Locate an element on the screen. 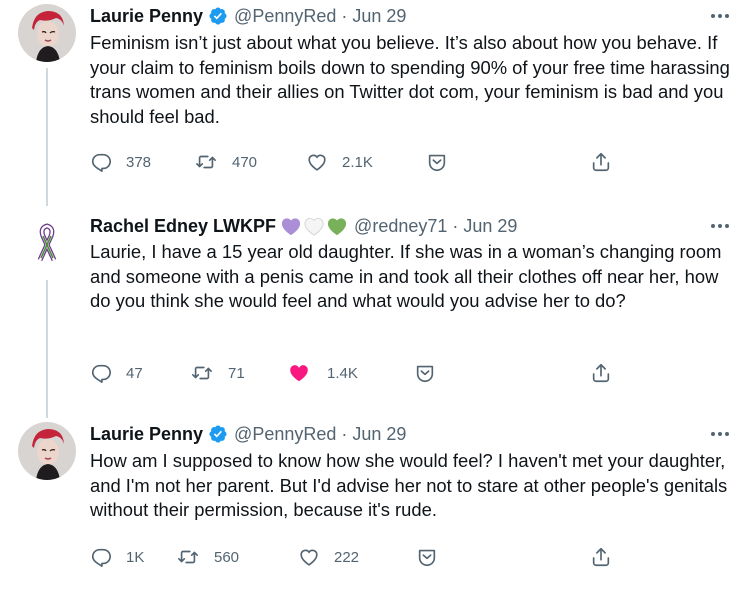  reply-button: 378 is located at coordinates (120, 162).